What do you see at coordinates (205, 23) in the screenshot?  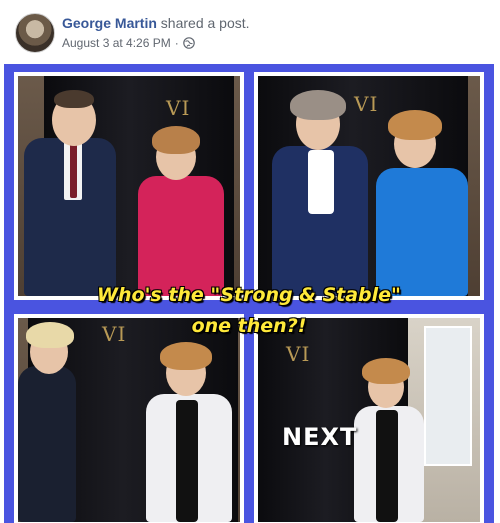 I see `shared-action-text: shared a post.` at bounding box center [205, 23].